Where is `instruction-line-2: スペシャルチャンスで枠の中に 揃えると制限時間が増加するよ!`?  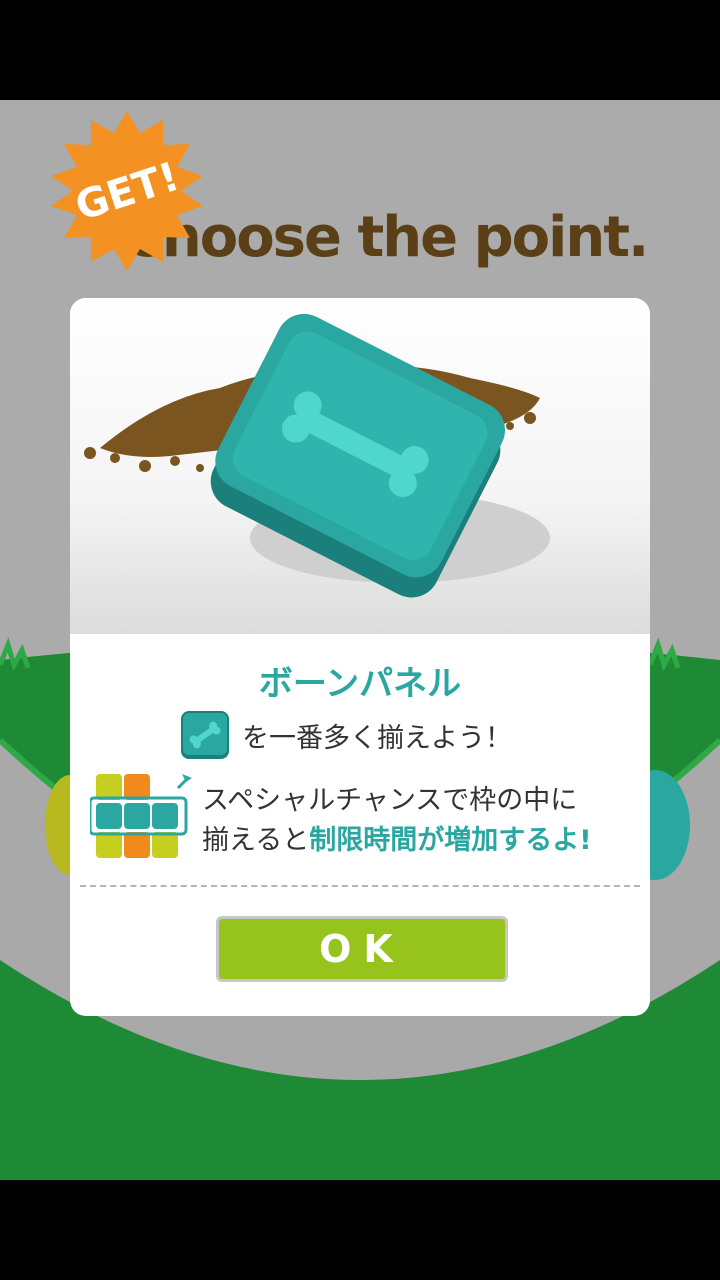
instruction-line-2: スペシャルチャンスで枠の中に 揃えると制限時間が増加するよ! is located at coordinates (370, 819).